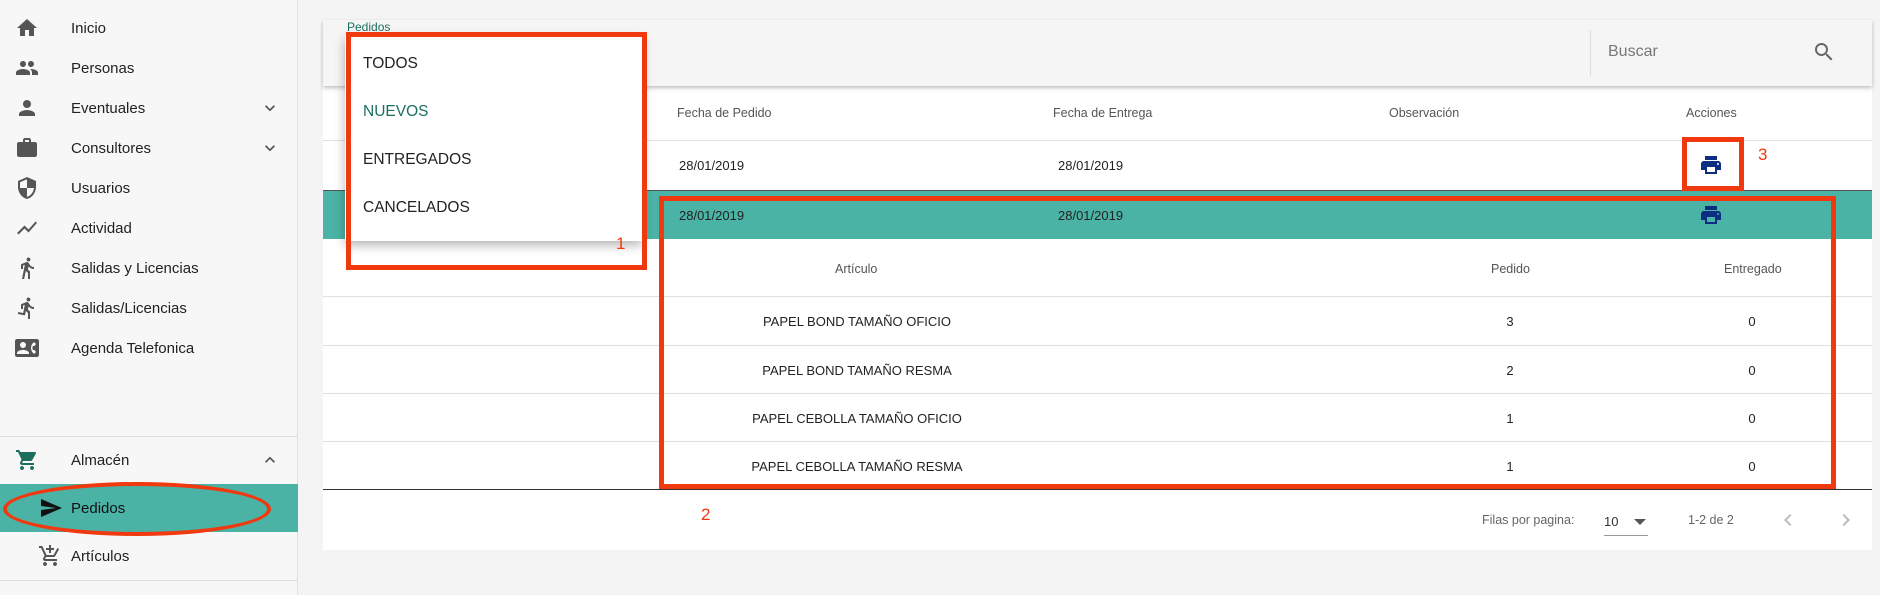  I want to click on home-icon, so click(27, 28).